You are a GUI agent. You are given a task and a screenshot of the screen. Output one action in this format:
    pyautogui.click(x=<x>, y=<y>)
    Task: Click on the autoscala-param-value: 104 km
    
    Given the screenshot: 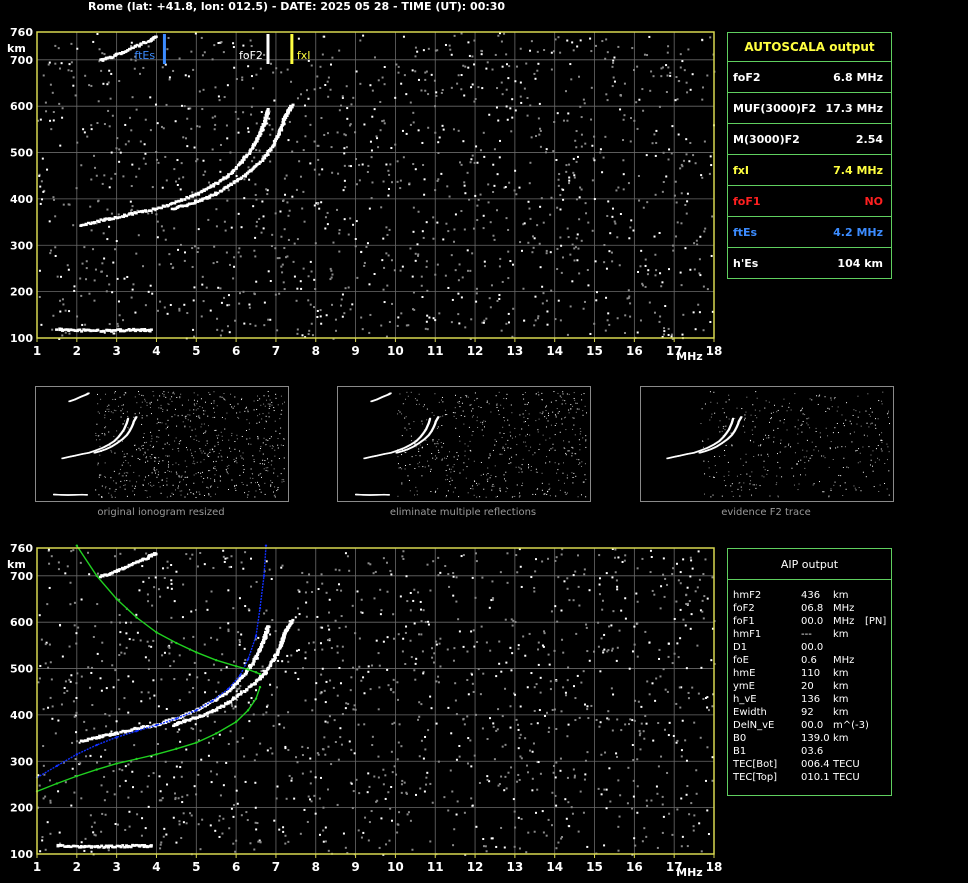 What is the action you would take?
    pyautogui.click(x=860, y=263)
    